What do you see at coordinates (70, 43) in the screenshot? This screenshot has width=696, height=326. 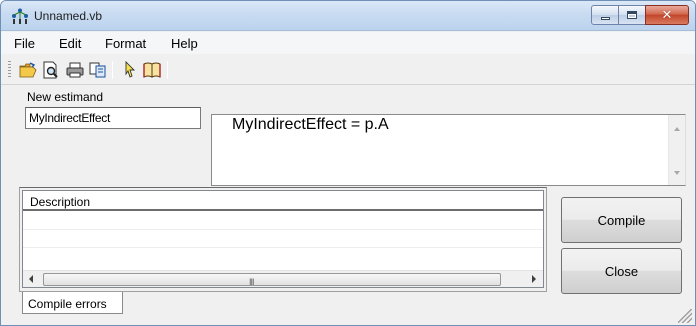 I see `menu-edit: Edit` at bounding box center [70, 43].